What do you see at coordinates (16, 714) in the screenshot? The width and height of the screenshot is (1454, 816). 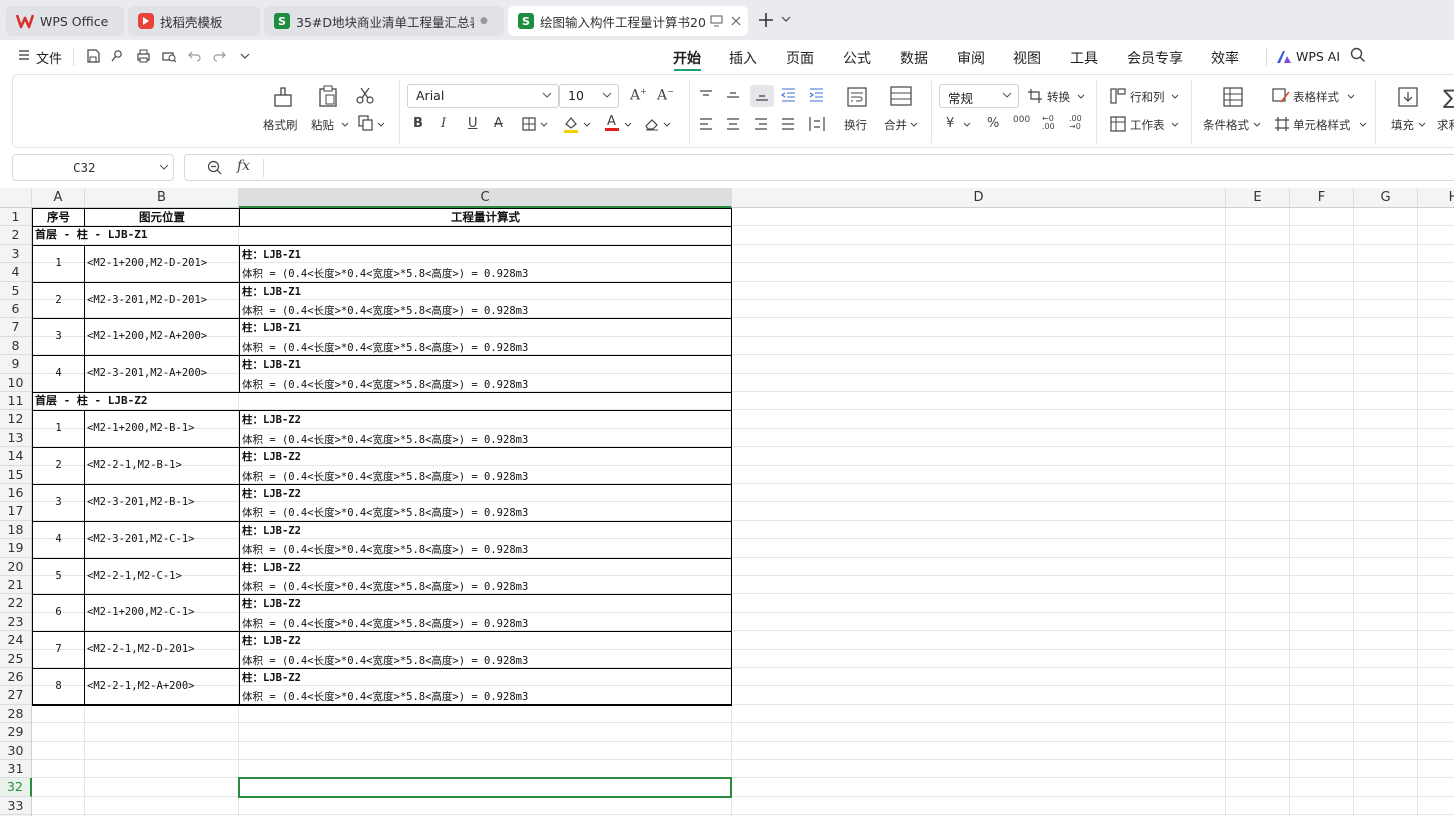 I see `row-header: 28` at bounding box center [16, 714].